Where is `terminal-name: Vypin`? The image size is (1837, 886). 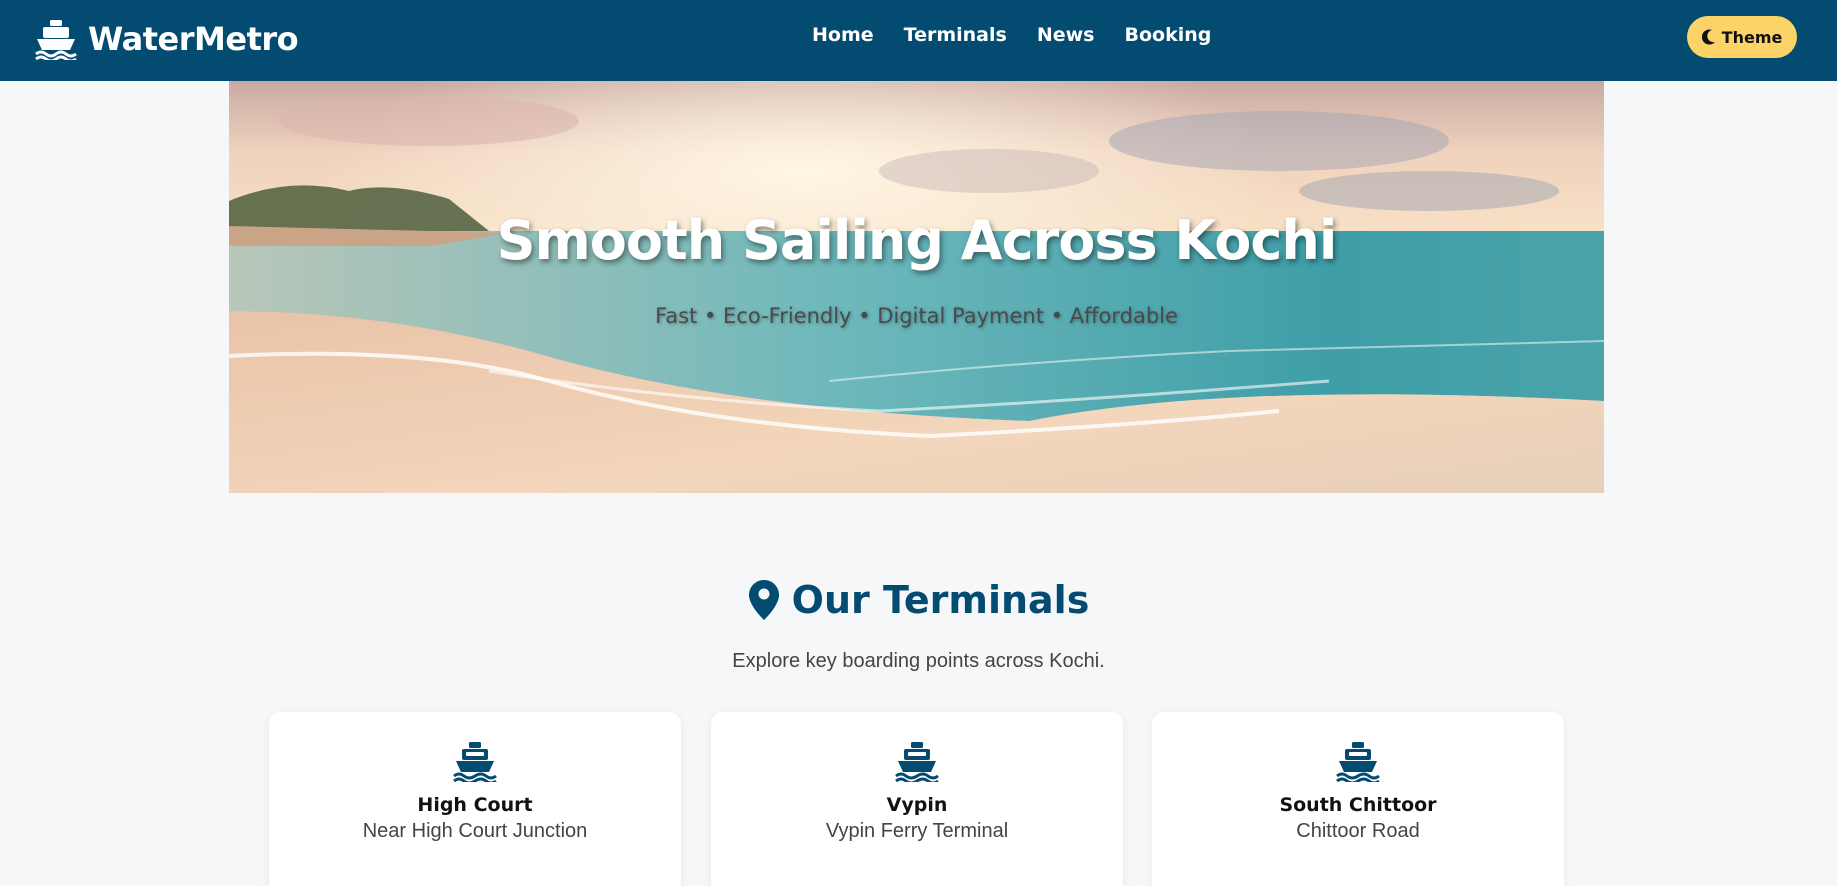 terminal-name: Vypin is located at coordinates (917, 805).